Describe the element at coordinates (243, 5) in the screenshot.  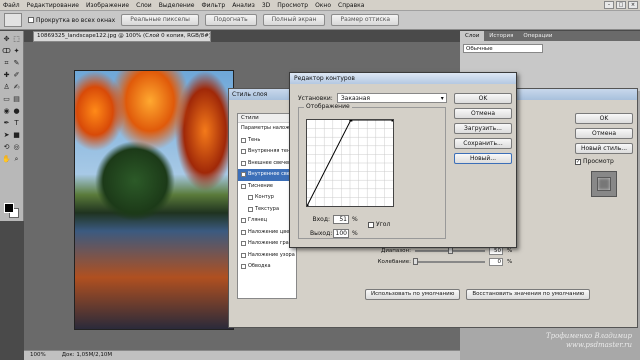
I see `menu-analysis: Анализ` at that location.